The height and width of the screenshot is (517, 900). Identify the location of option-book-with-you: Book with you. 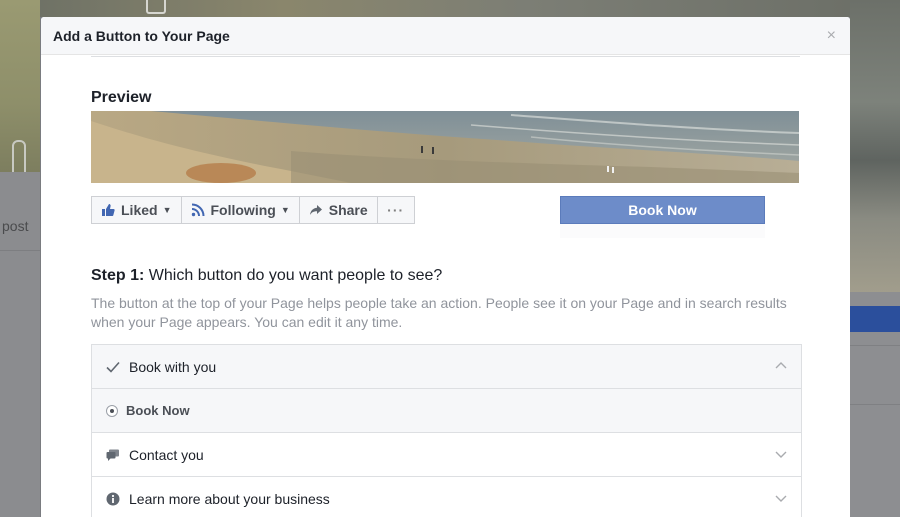
(446, 367).